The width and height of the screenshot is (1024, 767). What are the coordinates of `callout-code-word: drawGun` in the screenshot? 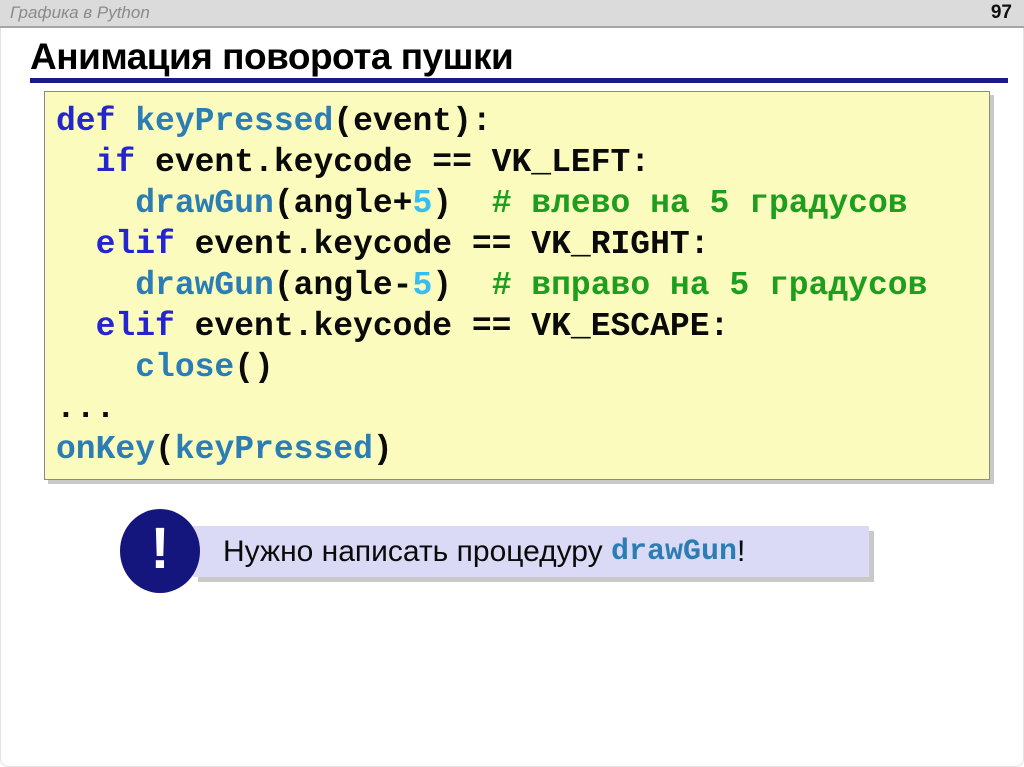 It's located at (674, 551).